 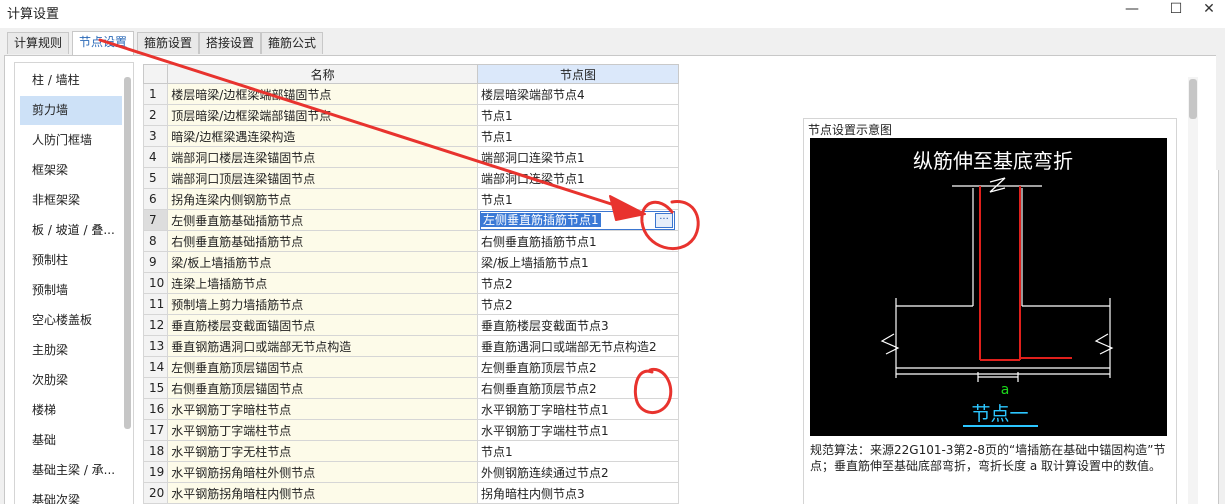 What do you see at coordinates (627, 208) in the screenshot?
I see `annotation-arrow-head` at bounding box center [627, 208].